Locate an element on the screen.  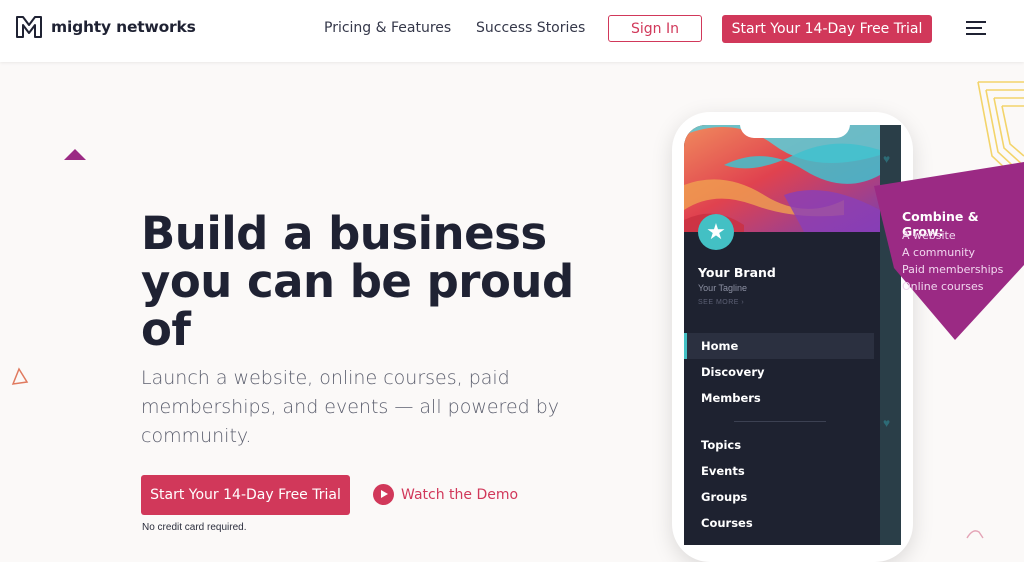
nav-pricing-features: Pricing & Features is located at coordinates (387, 28).